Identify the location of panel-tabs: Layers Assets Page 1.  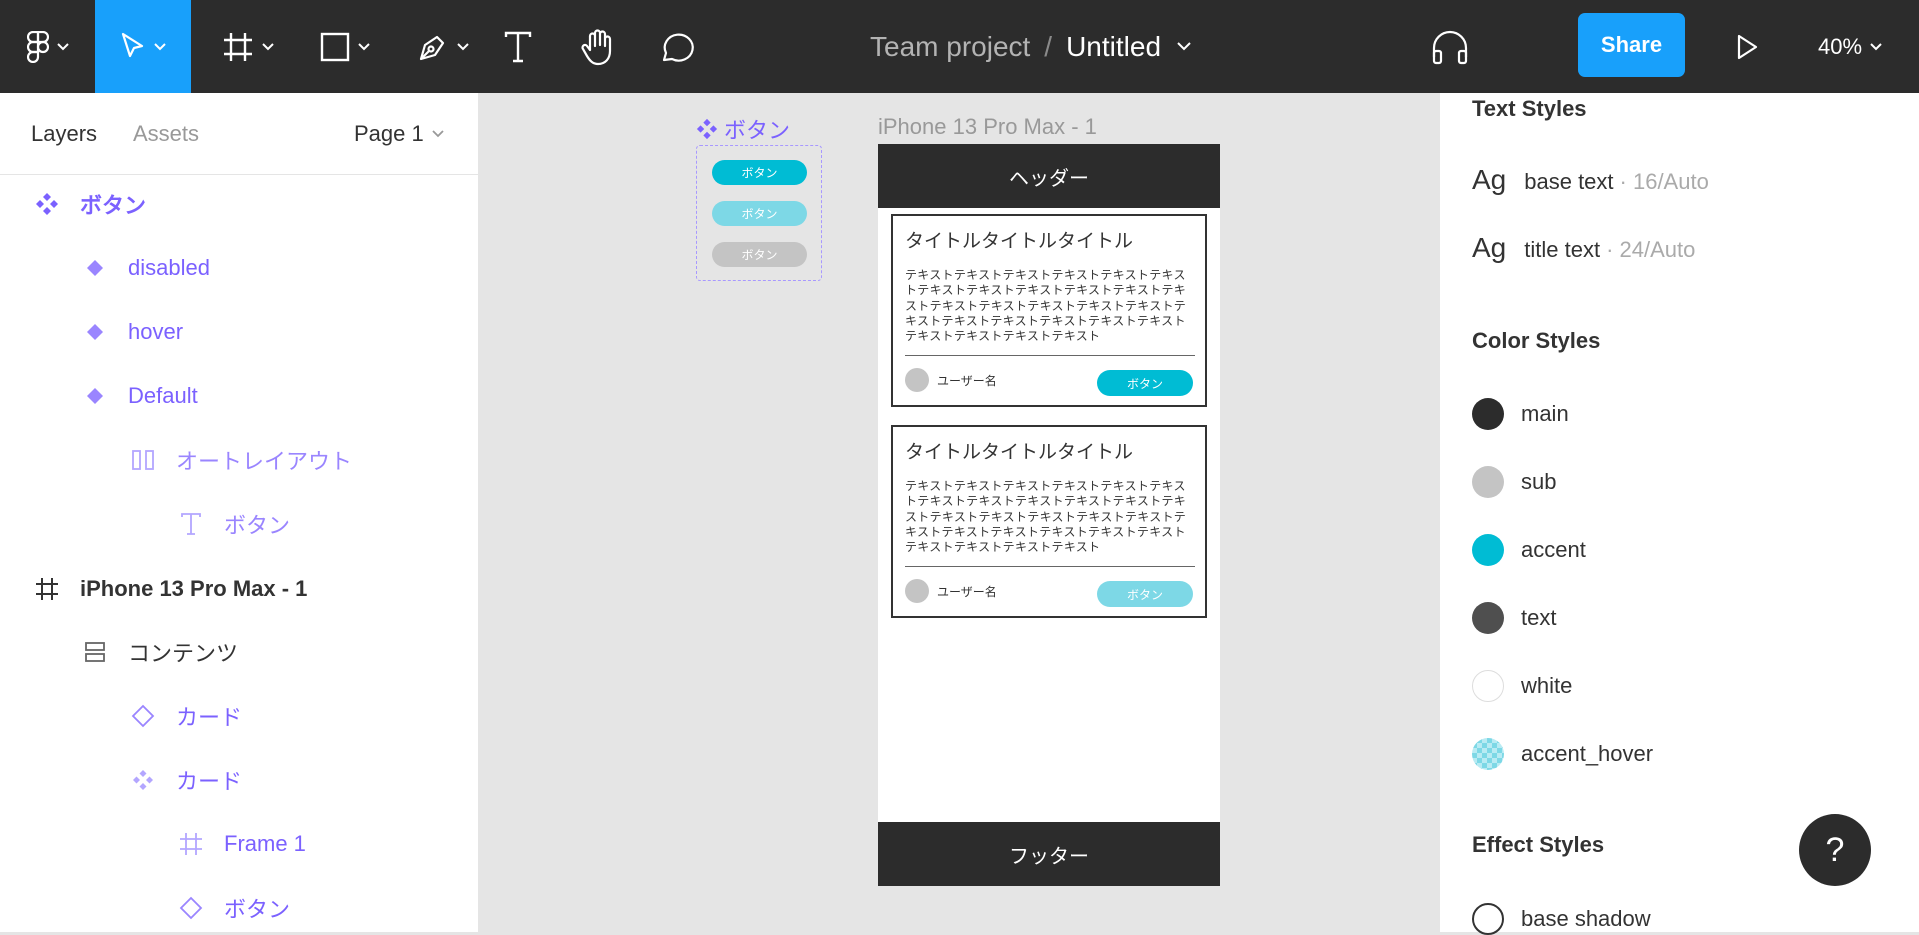
(239, 134).